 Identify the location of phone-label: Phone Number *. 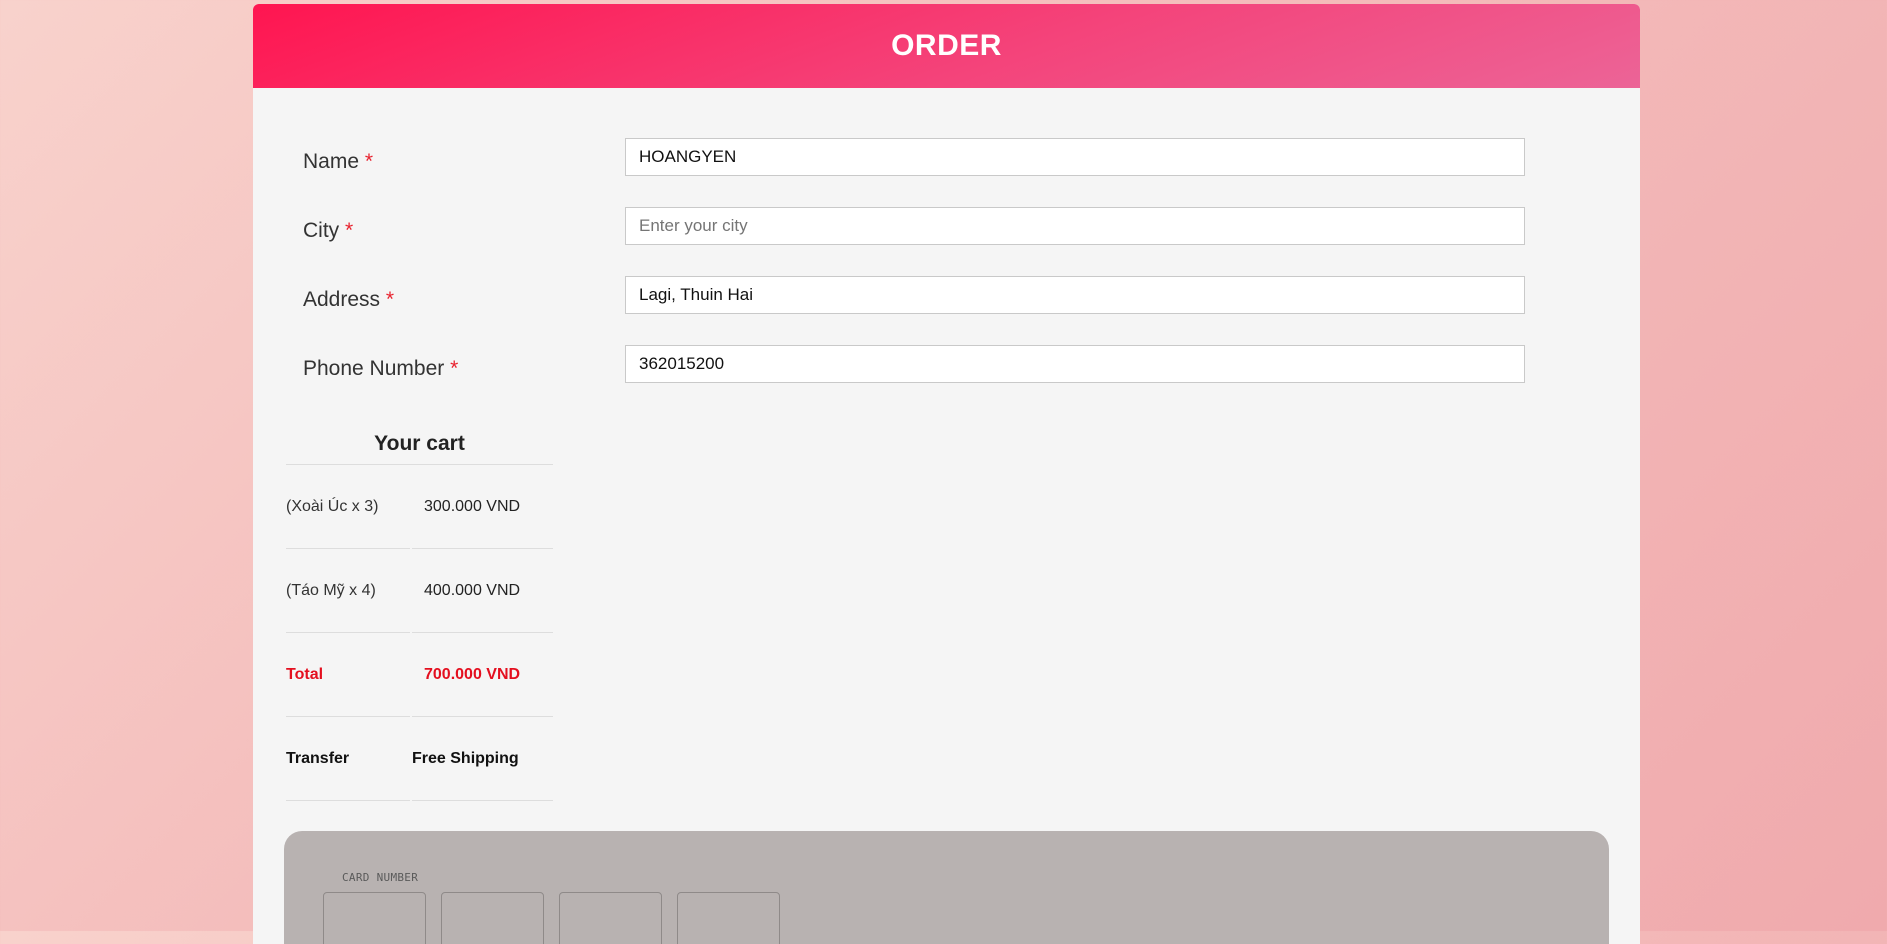
(381, 368).